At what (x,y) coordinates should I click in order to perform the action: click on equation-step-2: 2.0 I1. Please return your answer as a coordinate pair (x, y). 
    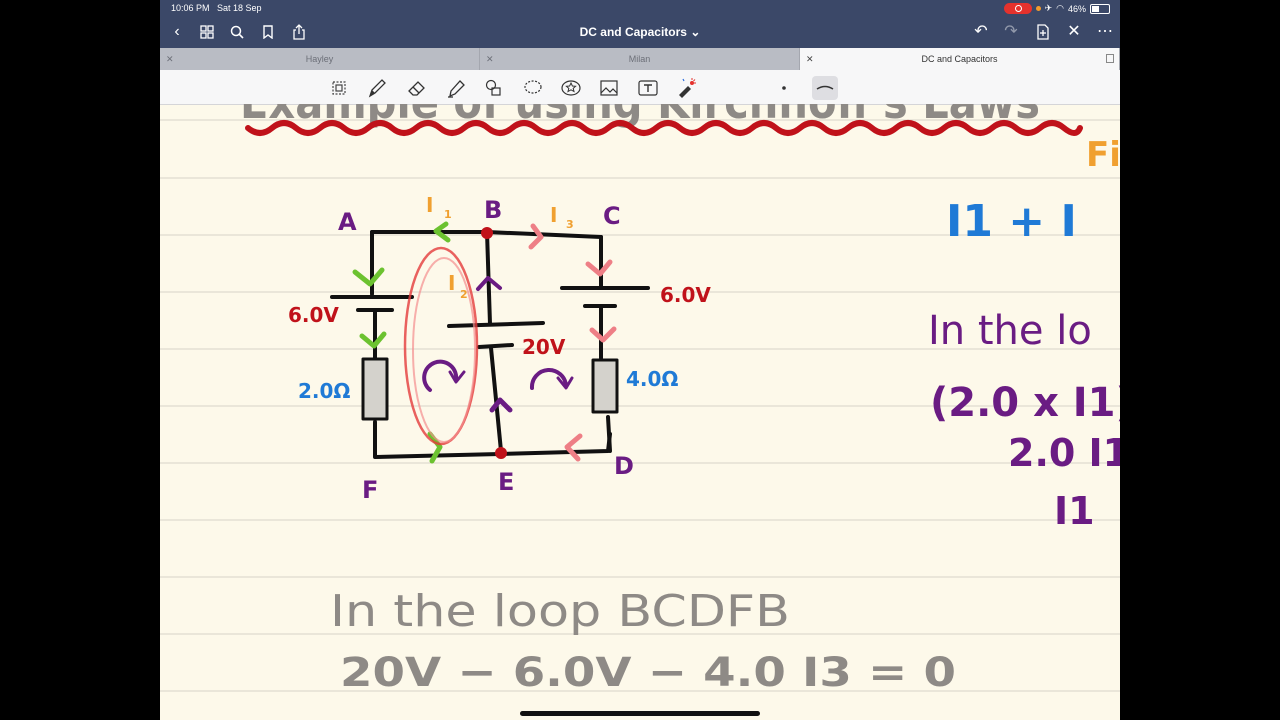
    Looking at the image, I should click on (1064, 453).